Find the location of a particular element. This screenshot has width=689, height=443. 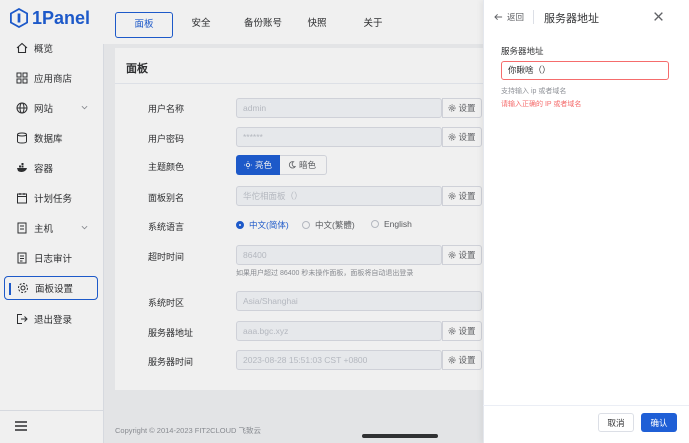

server-address-label: 服务器地址 is located at coordinates (171, 333).